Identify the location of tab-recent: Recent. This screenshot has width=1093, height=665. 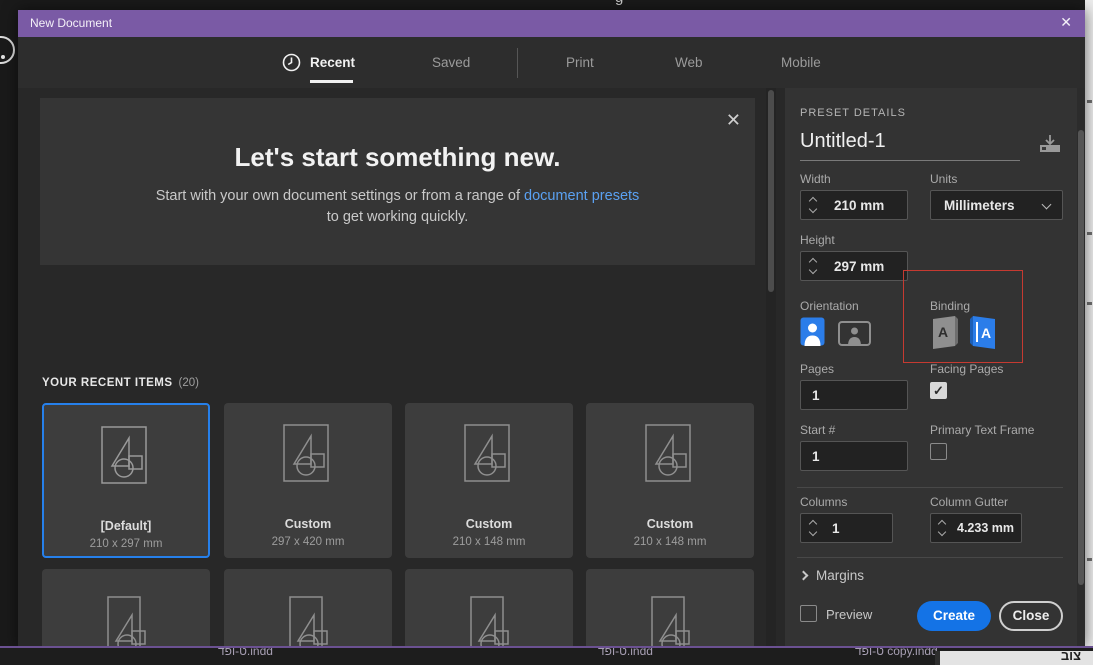
(332, 62).